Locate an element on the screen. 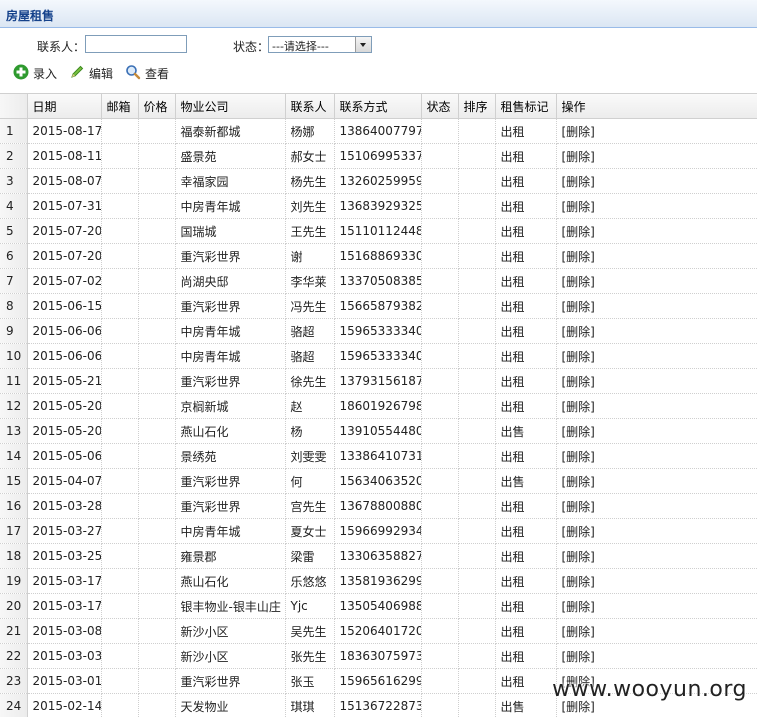 Image resolution: width=757 pixels, height=717 pixels. col-header-email: 邮箱 is located at coordinates (119, 106).